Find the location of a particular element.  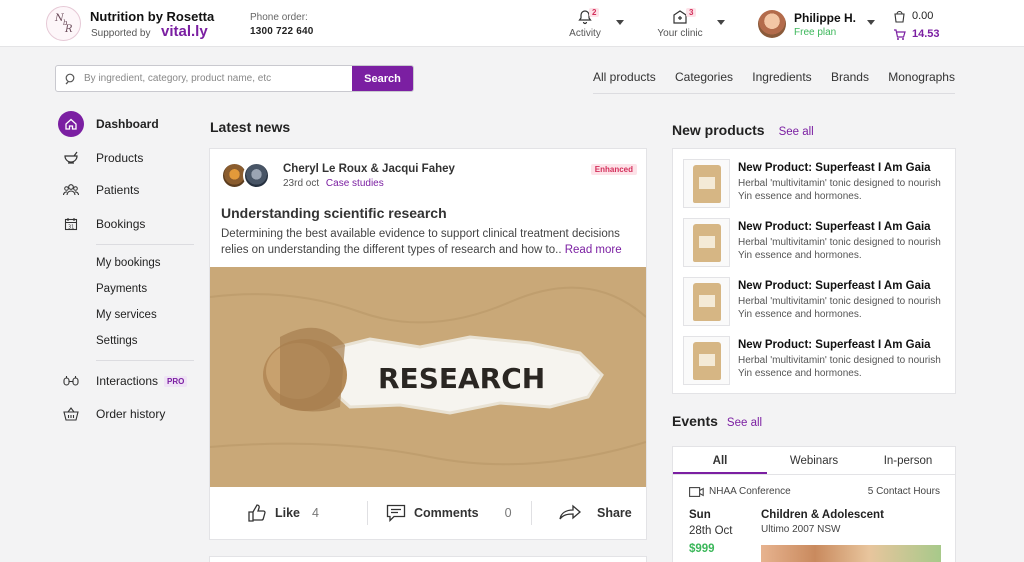

tab-all: All is located at coordinates (720, 460).